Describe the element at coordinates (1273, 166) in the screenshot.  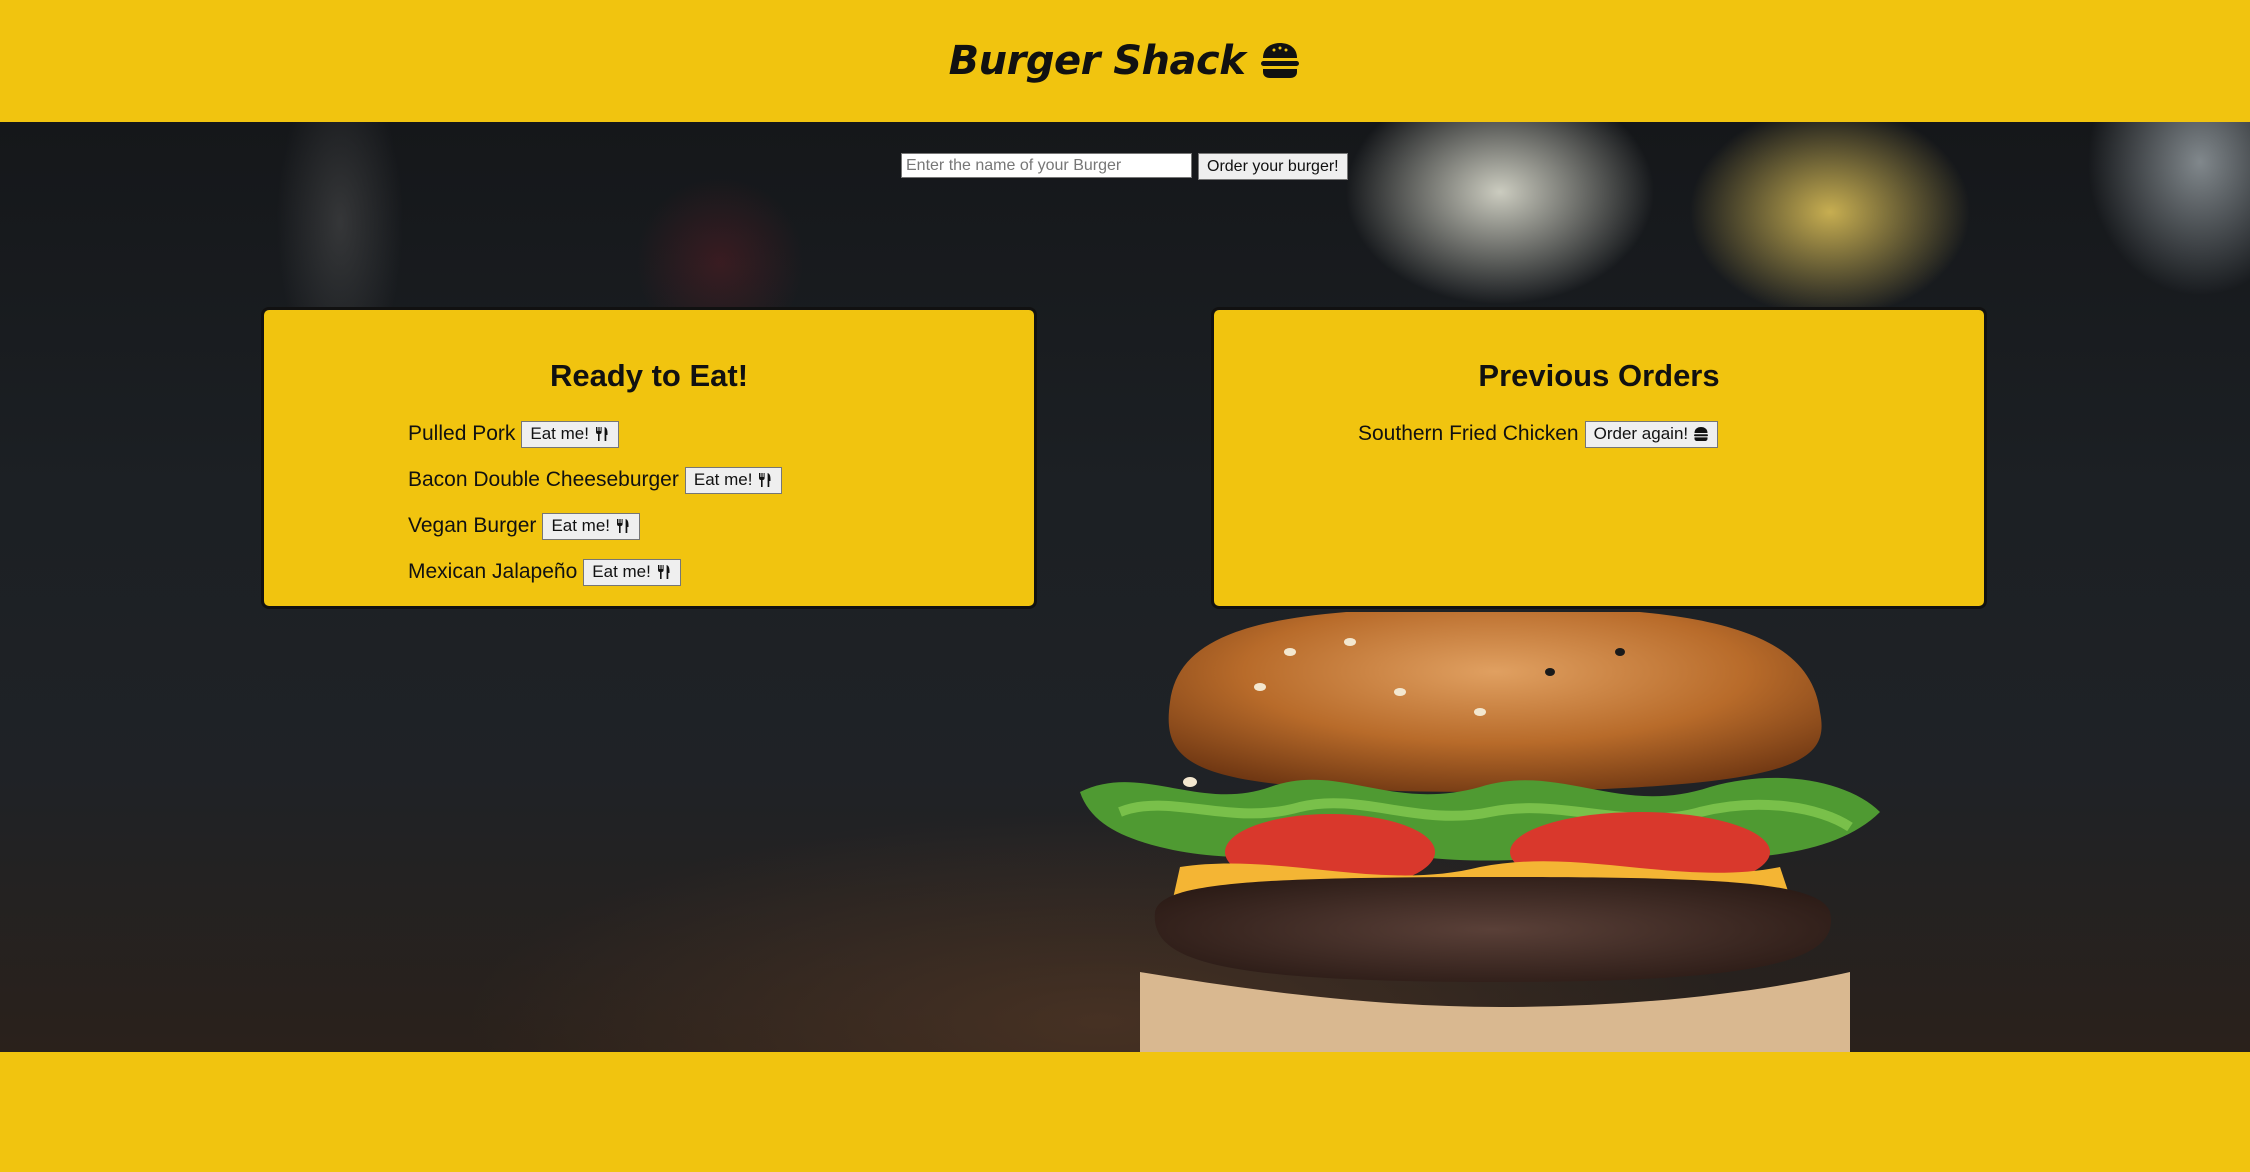
I see `order-burger-button: Order your burger!` at that location.